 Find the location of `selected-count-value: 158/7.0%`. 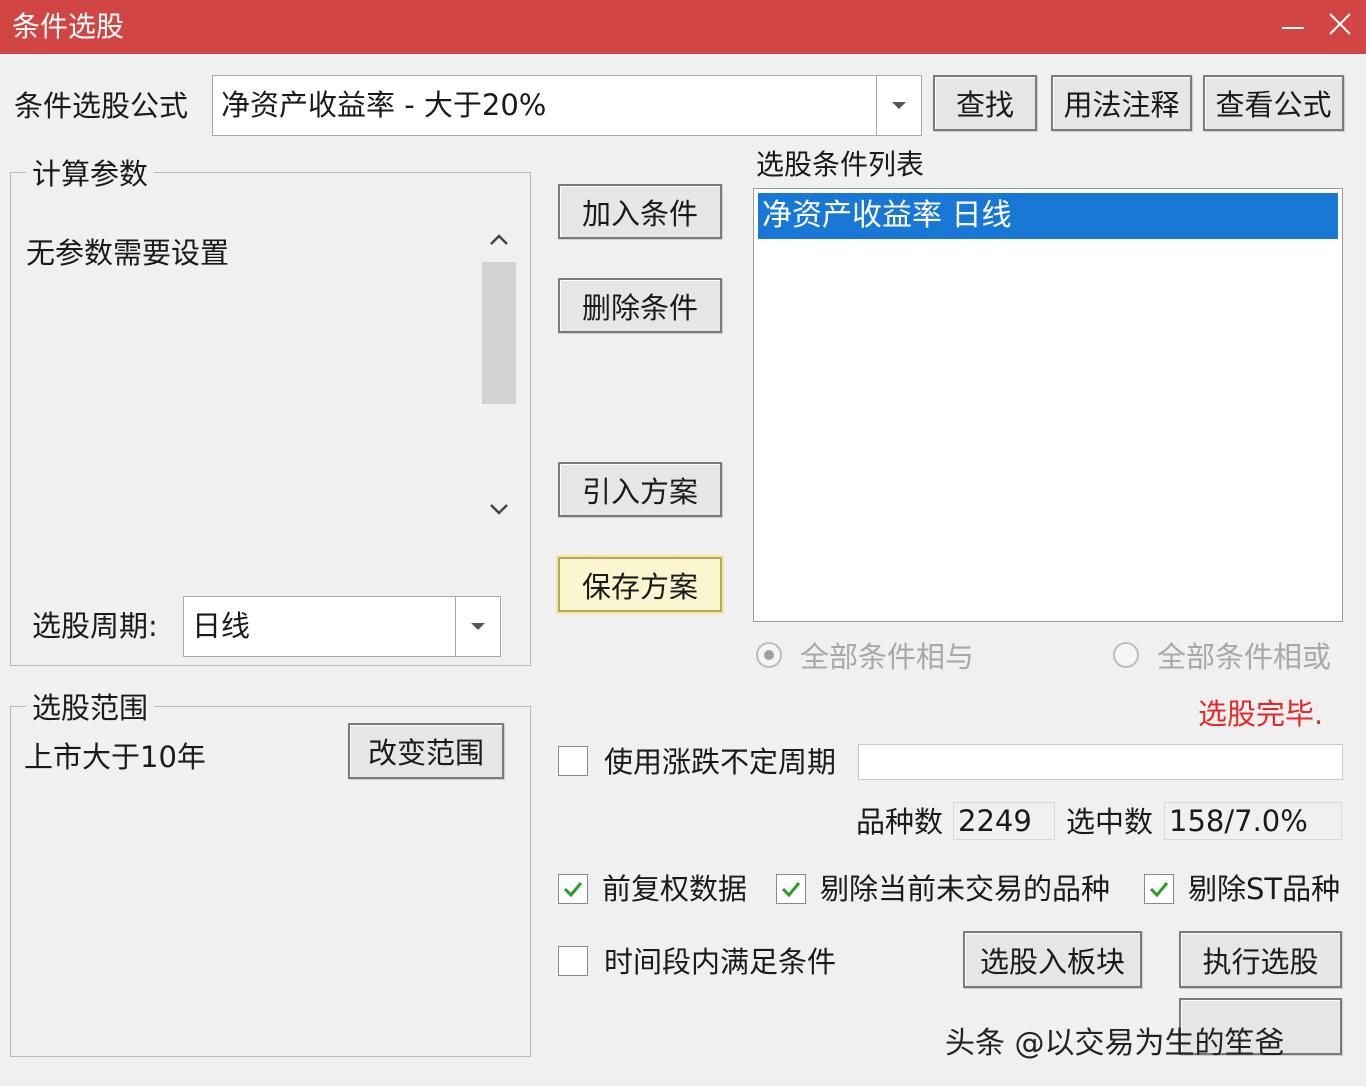

selected-count-value: 158/7.0% is located at coordinates (1253, 821).